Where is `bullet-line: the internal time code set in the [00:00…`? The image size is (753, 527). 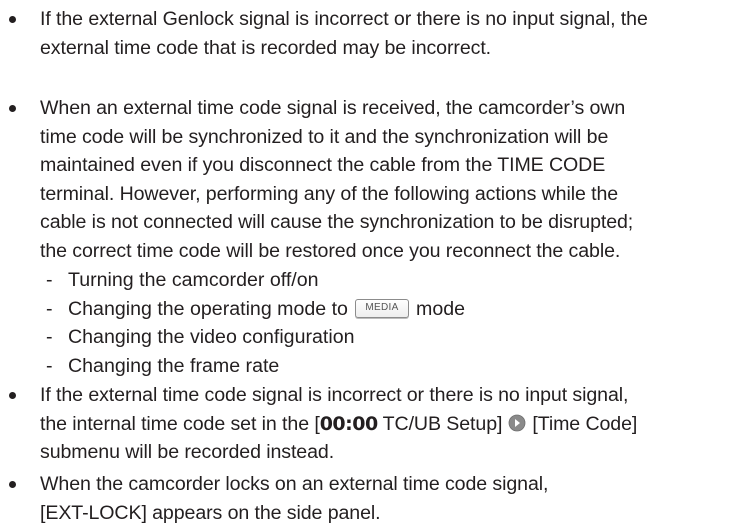
bullet-line: the internal time code set in the [00:00… is located at coordinates (396, 424).